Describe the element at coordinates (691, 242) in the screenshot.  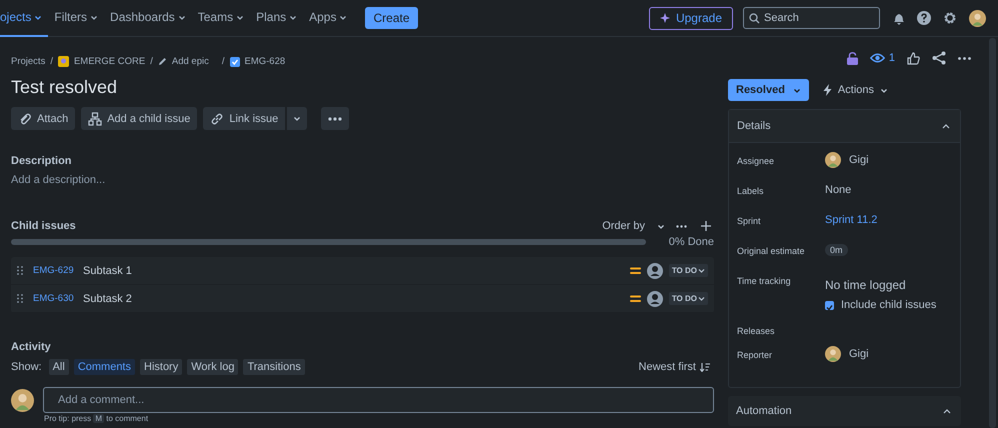
I see `progress-label: 0% Done` at that location.